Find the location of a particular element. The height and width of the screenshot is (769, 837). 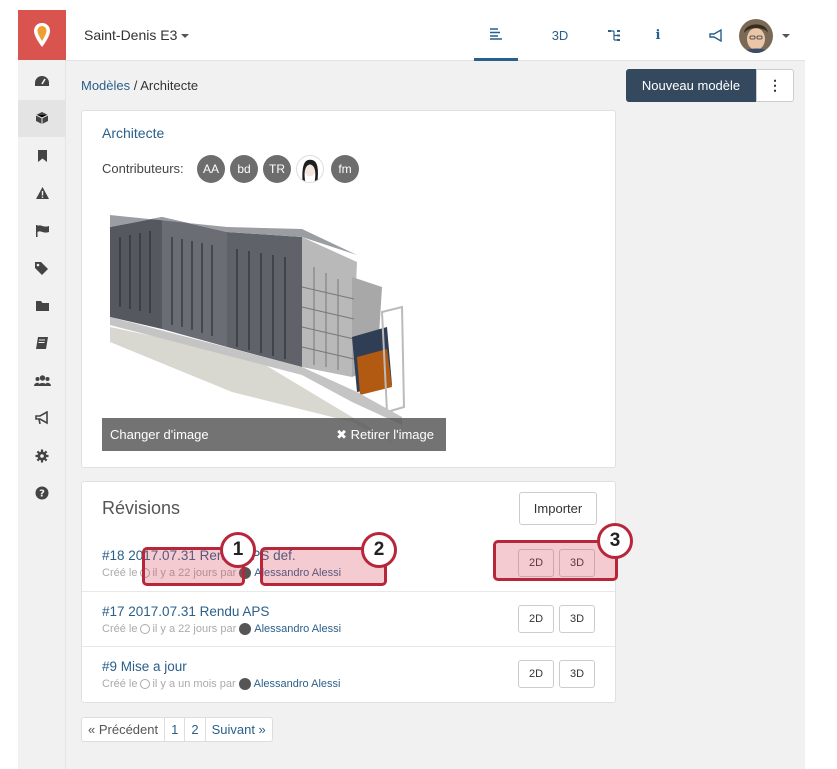

info-tab: i is located at coordinates (658, 35).